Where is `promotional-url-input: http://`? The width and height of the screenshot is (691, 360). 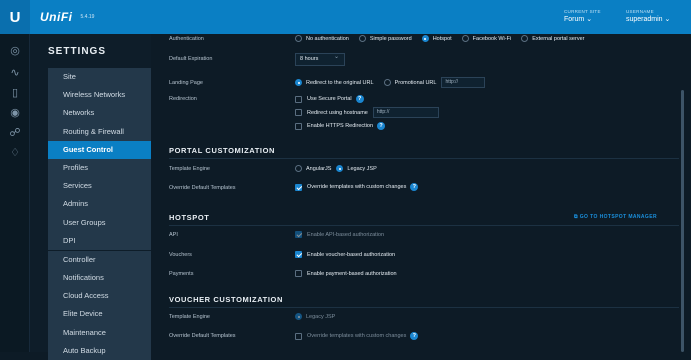 promotional-url-input: http:// is located at coordinates (463, 82).